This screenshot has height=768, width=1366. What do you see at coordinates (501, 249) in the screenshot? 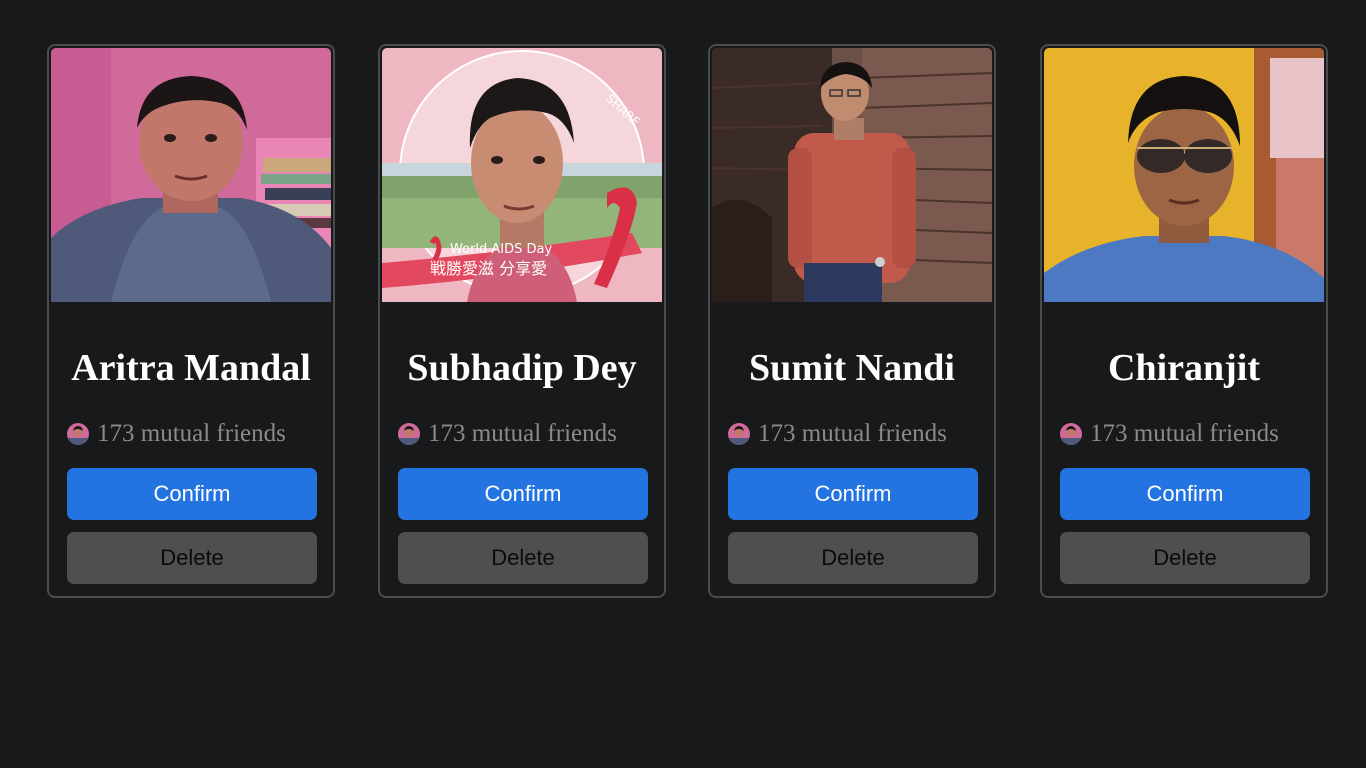
I see `photo-banner-text: World AIDS Day` at bounding box center [501, 249].